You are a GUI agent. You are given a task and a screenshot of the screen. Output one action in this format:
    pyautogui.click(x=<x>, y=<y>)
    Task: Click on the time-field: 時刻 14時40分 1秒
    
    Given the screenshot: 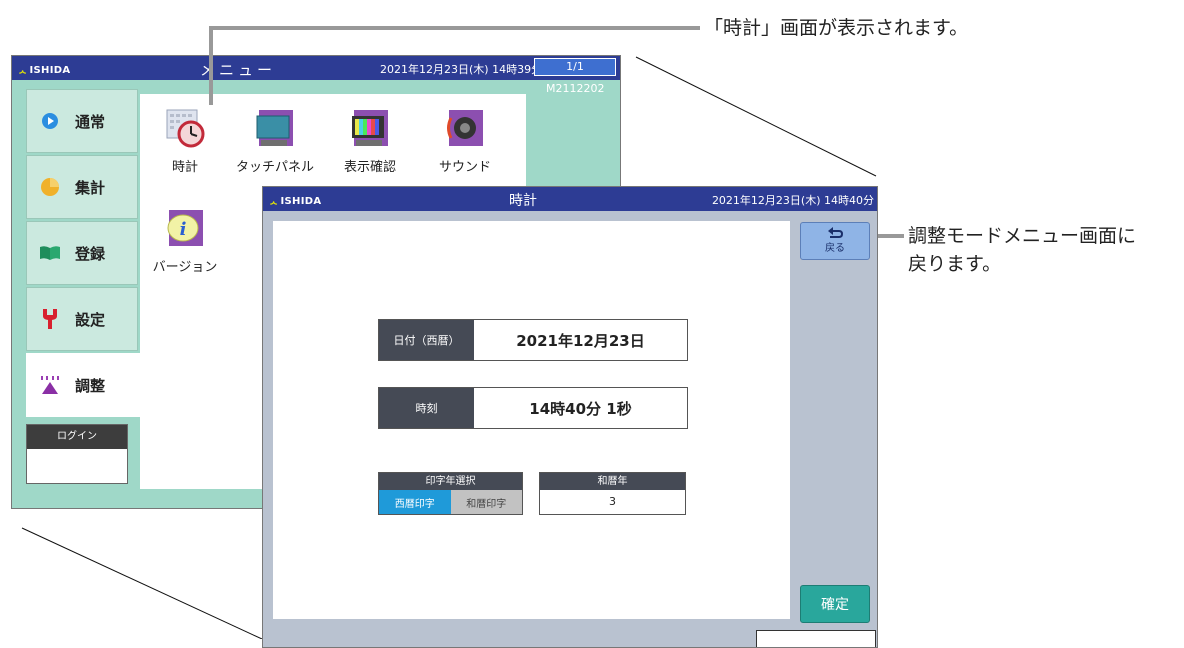 What is the action you would take?
    pyautogui.click(x=533, y=408)
    